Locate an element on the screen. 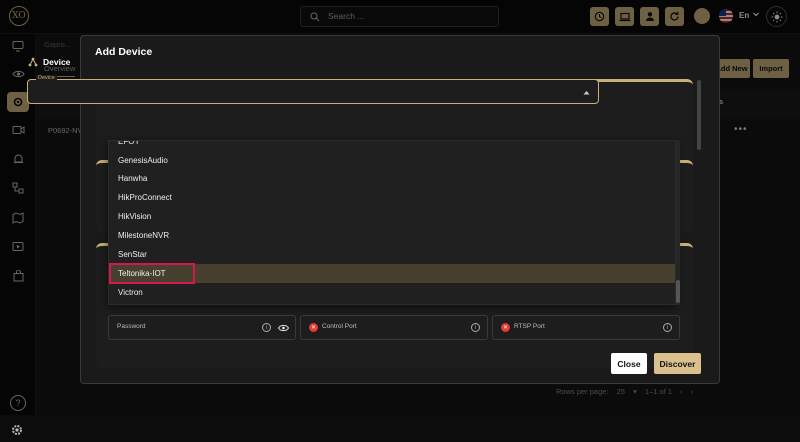 The height and width of the screenshot is (442, 800). annotation-highlight-box is located at coordinates (152, 273).